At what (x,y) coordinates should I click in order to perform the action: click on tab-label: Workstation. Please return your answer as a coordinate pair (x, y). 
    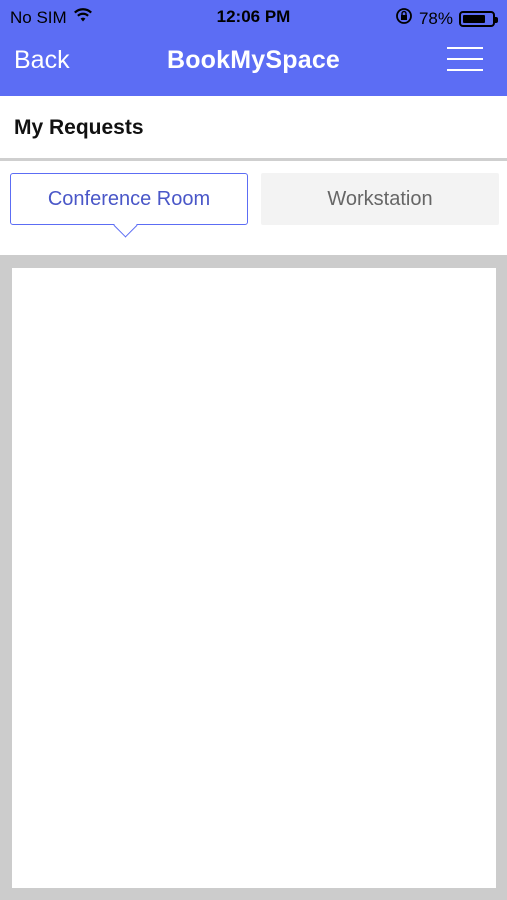
    Looking at the image, I should click on (380, 198).